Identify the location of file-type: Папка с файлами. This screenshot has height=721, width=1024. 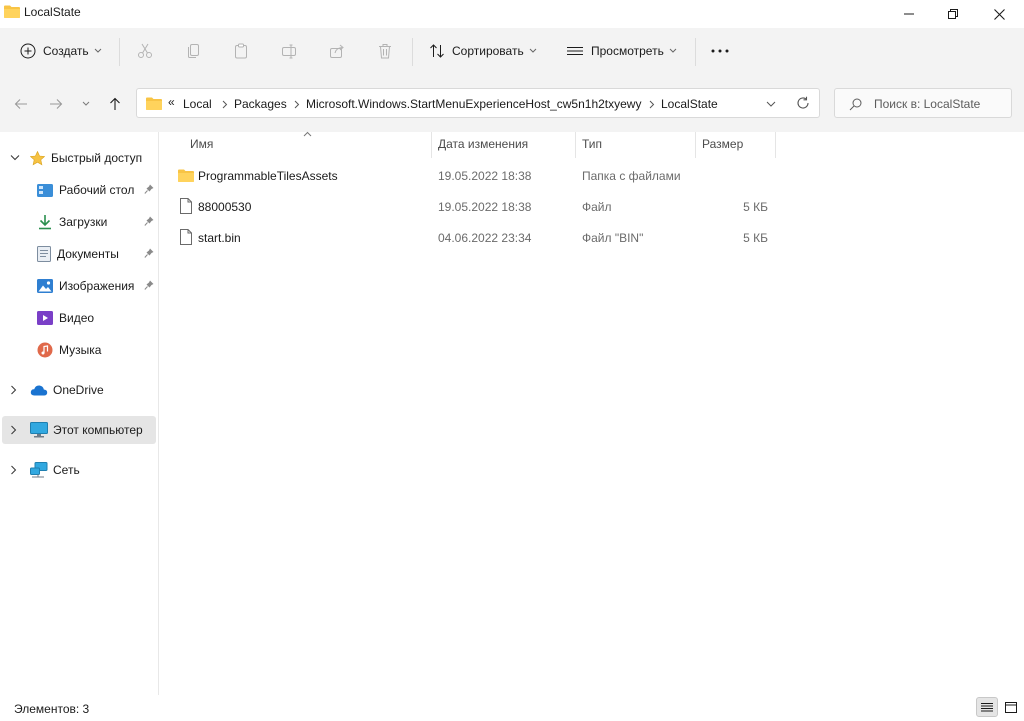
(631, 176).